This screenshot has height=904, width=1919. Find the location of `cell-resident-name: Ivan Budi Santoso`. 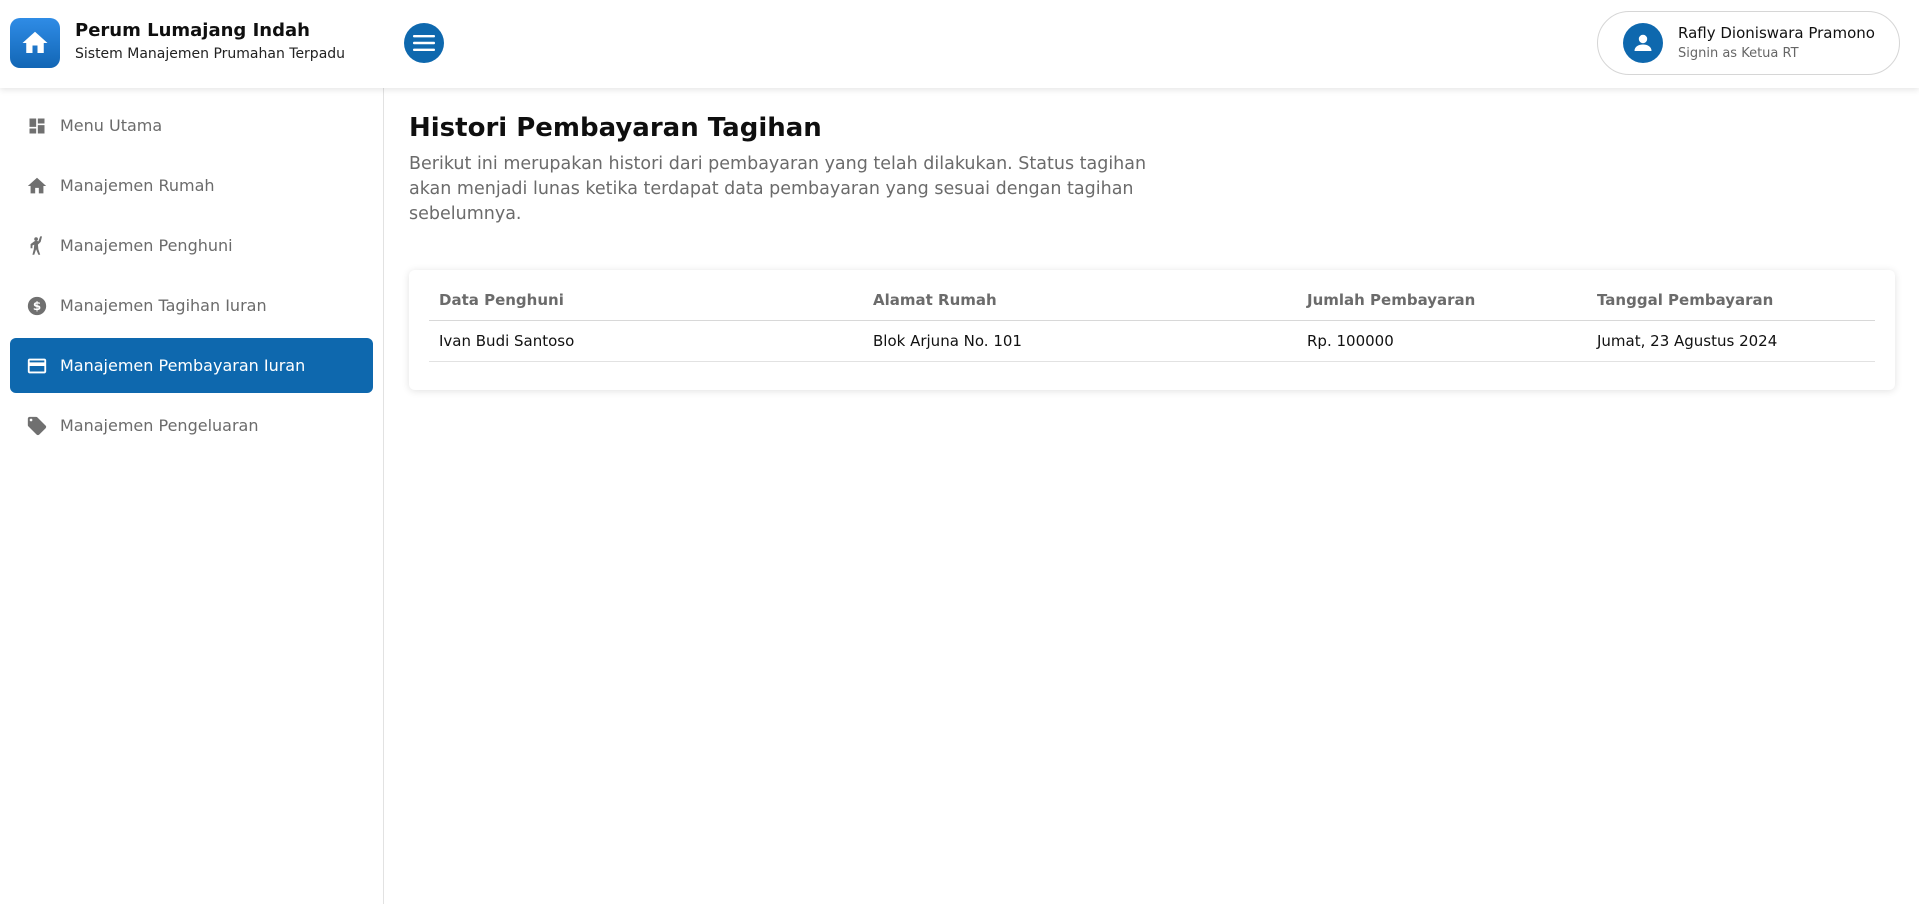

cell-resident-name: Ivan Budi Santoso is located at coordinates (646, 341).